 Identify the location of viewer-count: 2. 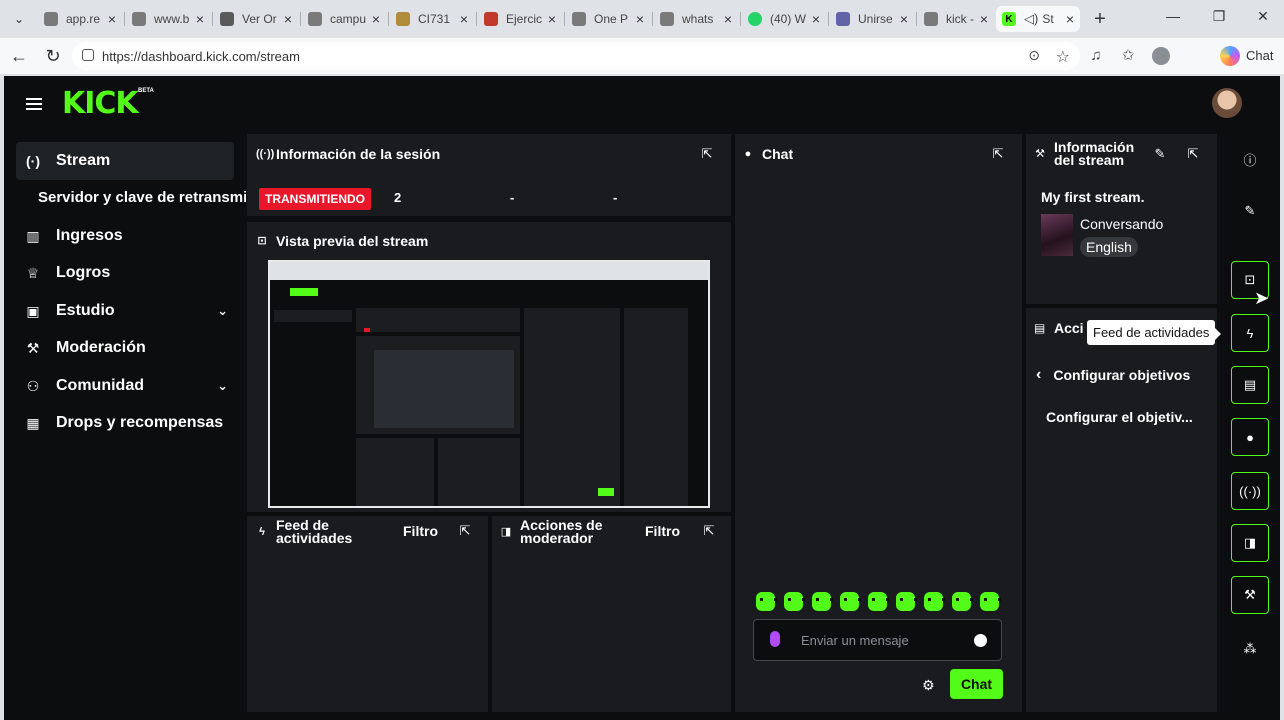
(398, 197).